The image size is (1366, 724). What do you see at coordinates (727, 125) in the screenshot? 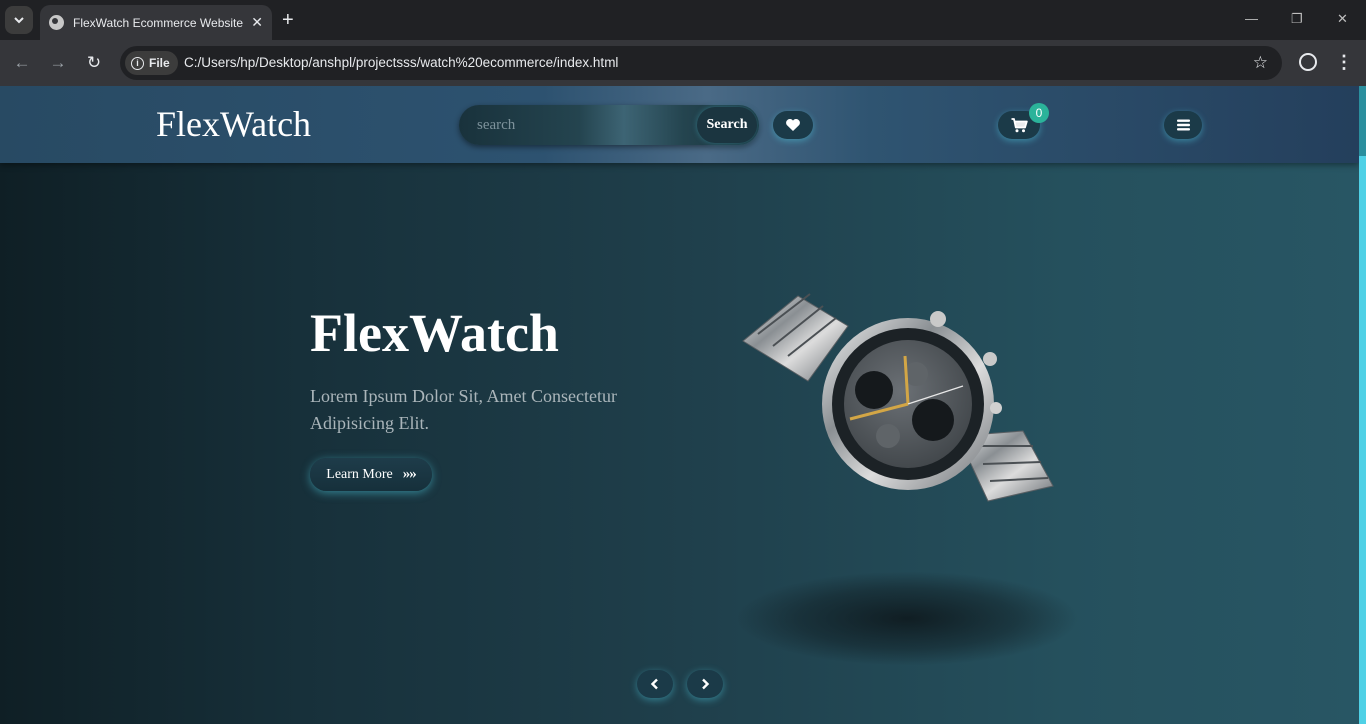
I see `search-button: Search` at bounding box center [727, 125].